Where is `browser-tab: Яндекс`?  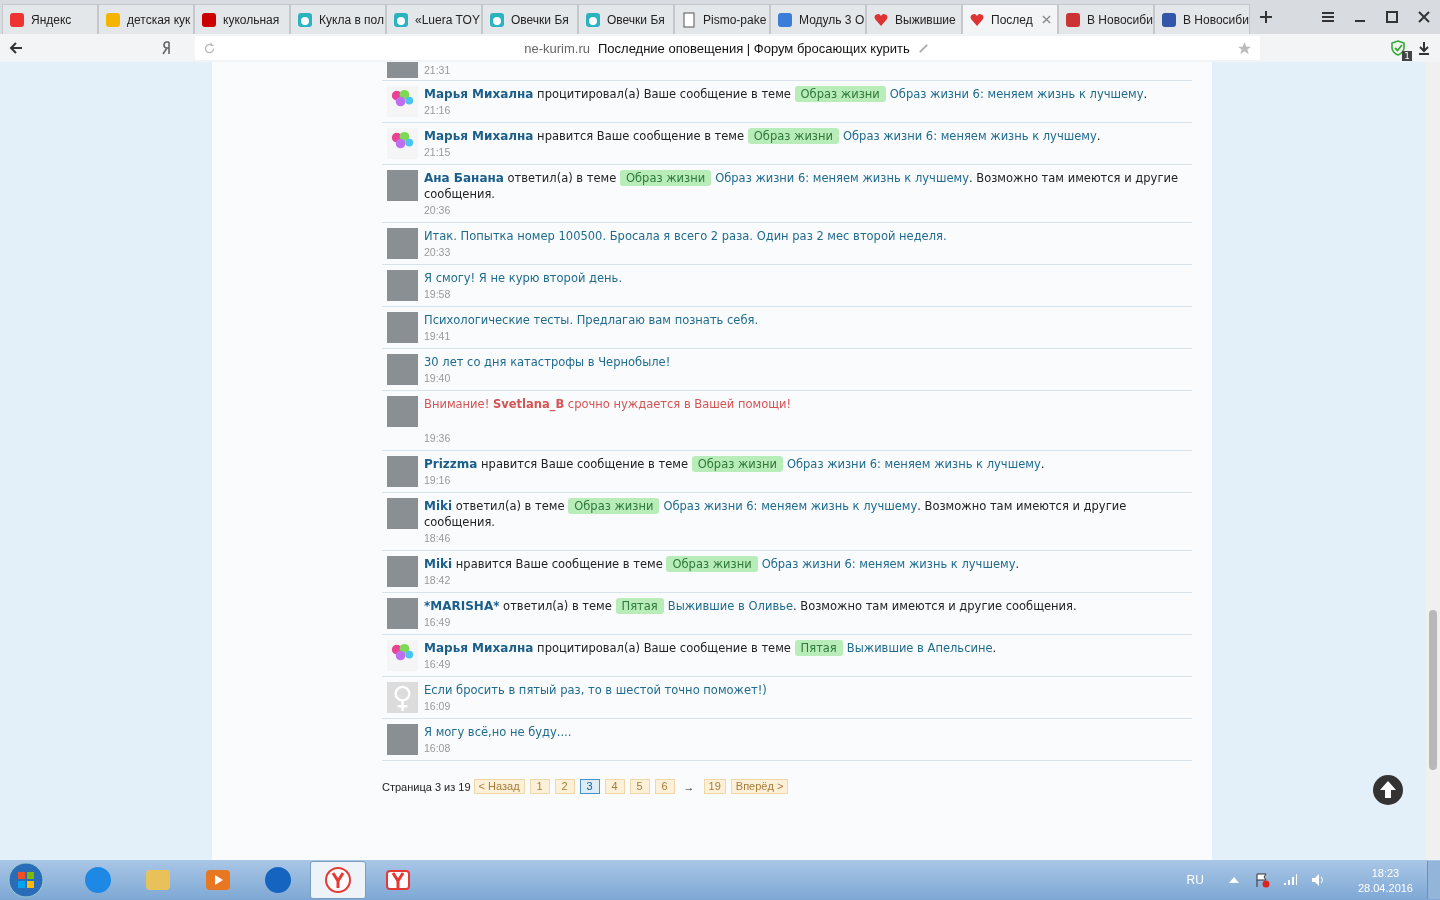
browser-tab: Яндекс is located at coordinates (50, 19).